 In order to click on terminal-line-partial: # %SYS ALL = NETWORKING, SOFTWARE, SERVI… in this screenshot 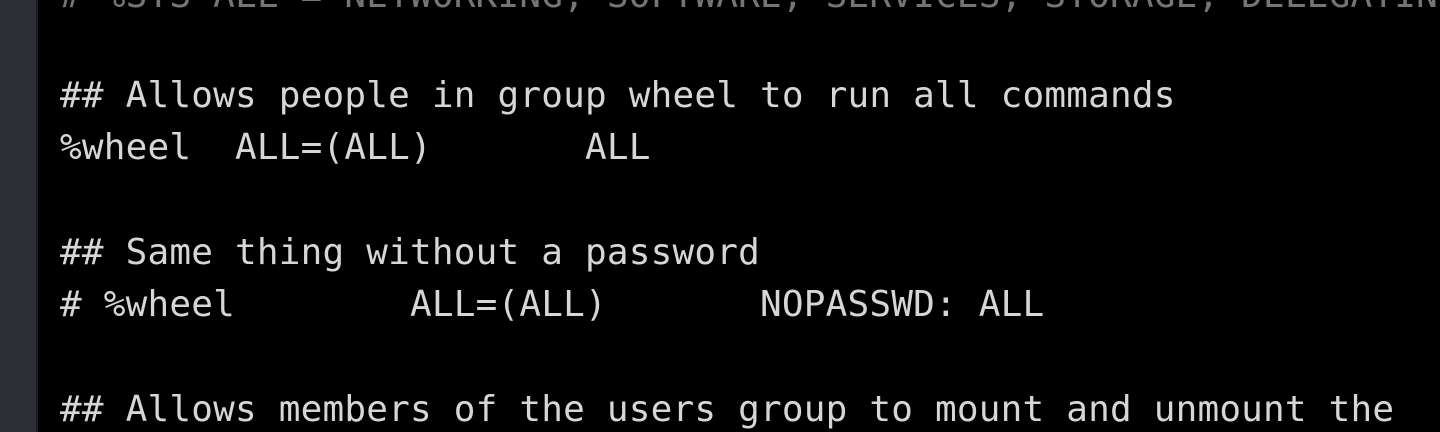, I will do `click(750, 11)`.